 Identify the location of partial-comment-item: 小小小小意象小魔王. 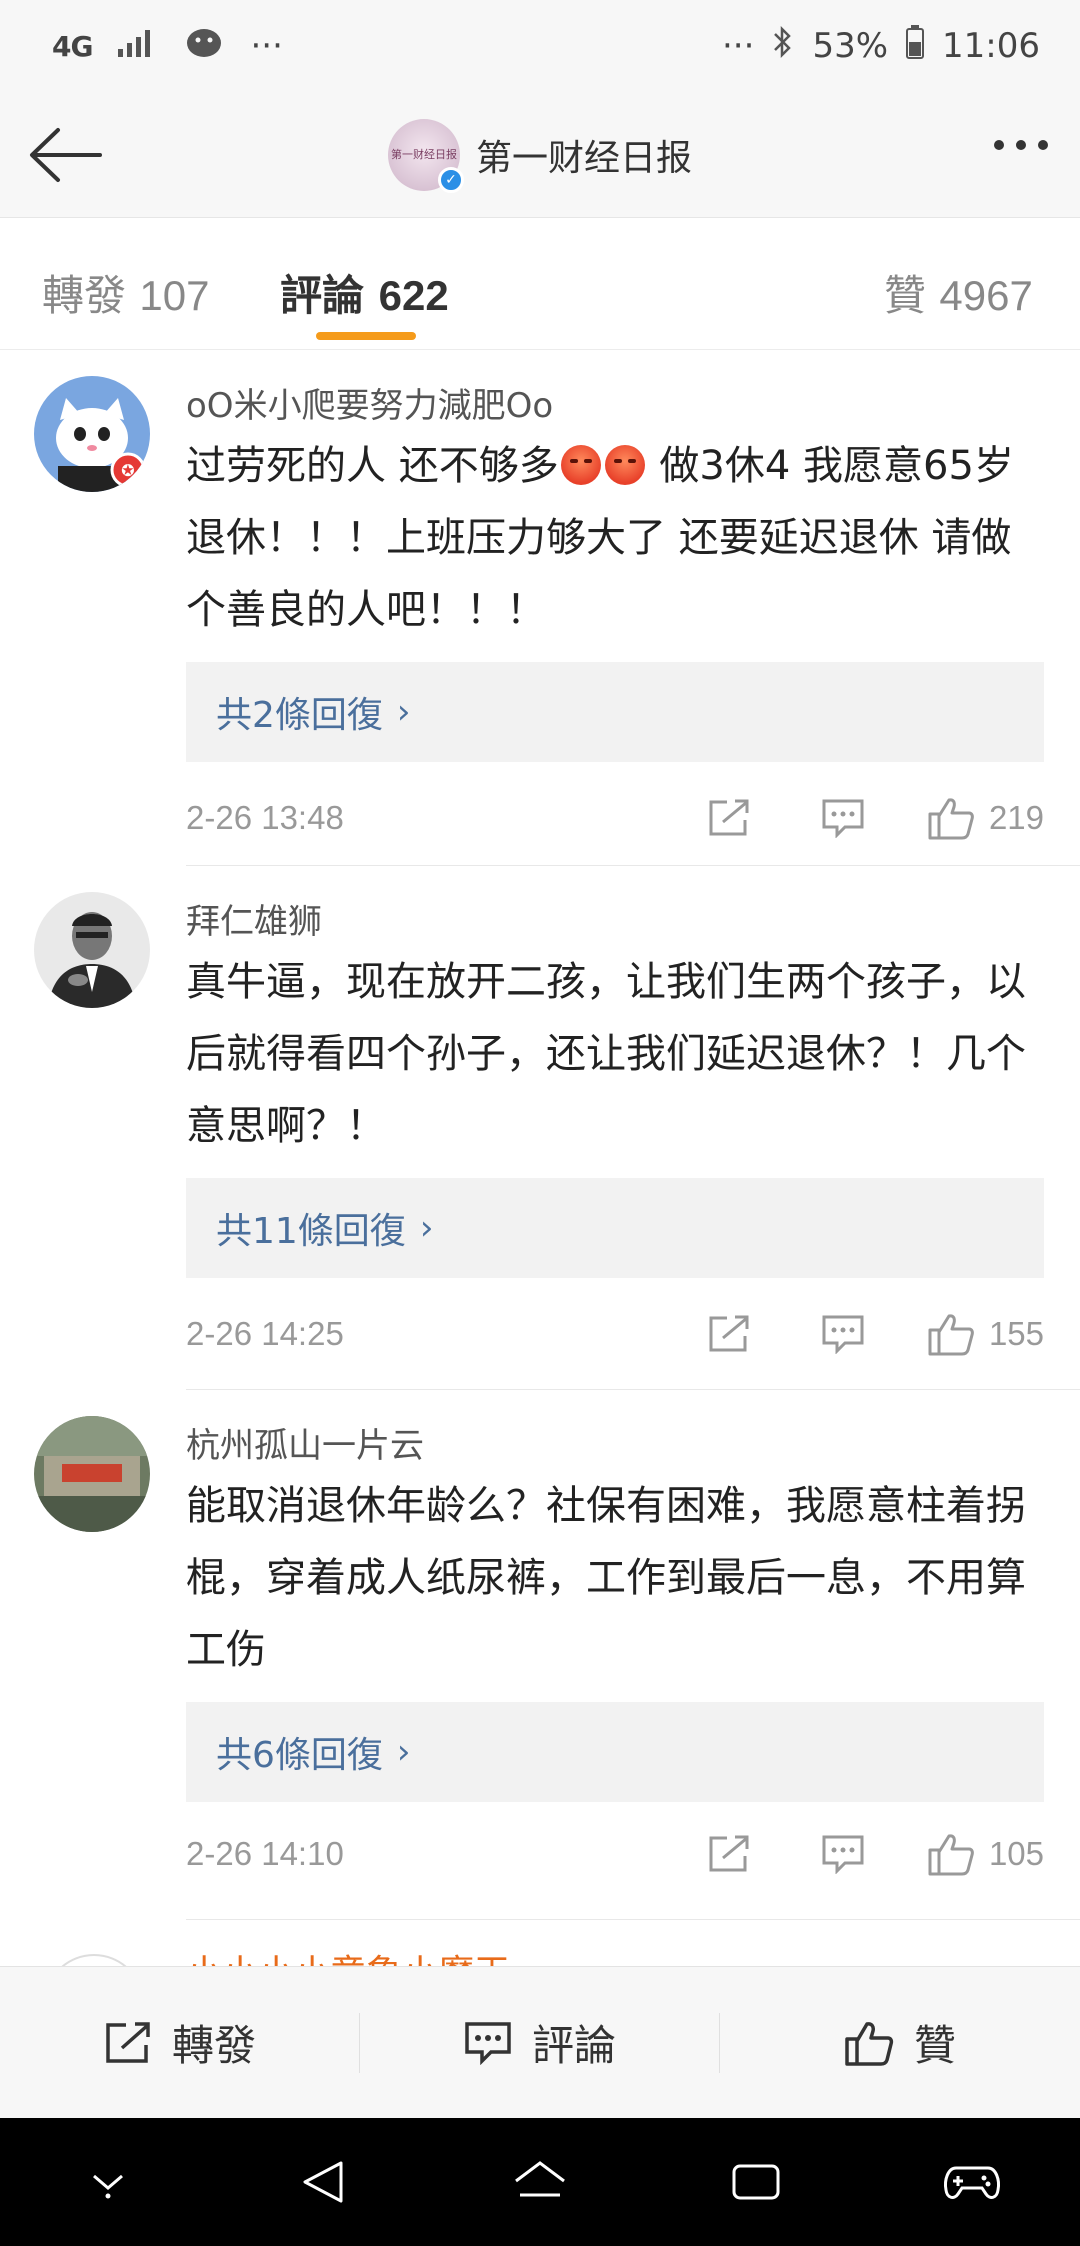
(540, 1943).